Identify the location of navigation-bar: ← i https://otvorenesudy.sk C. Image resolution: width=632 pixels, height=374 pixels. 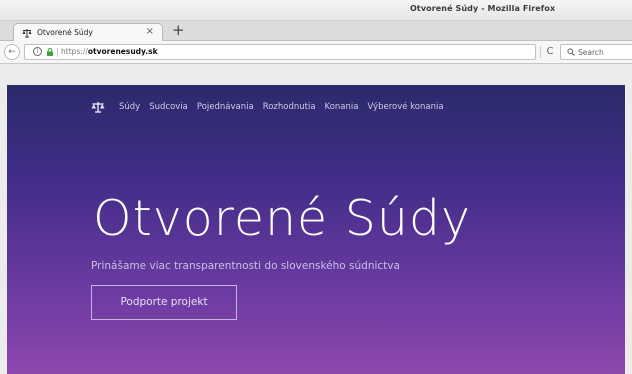
(316, 52).